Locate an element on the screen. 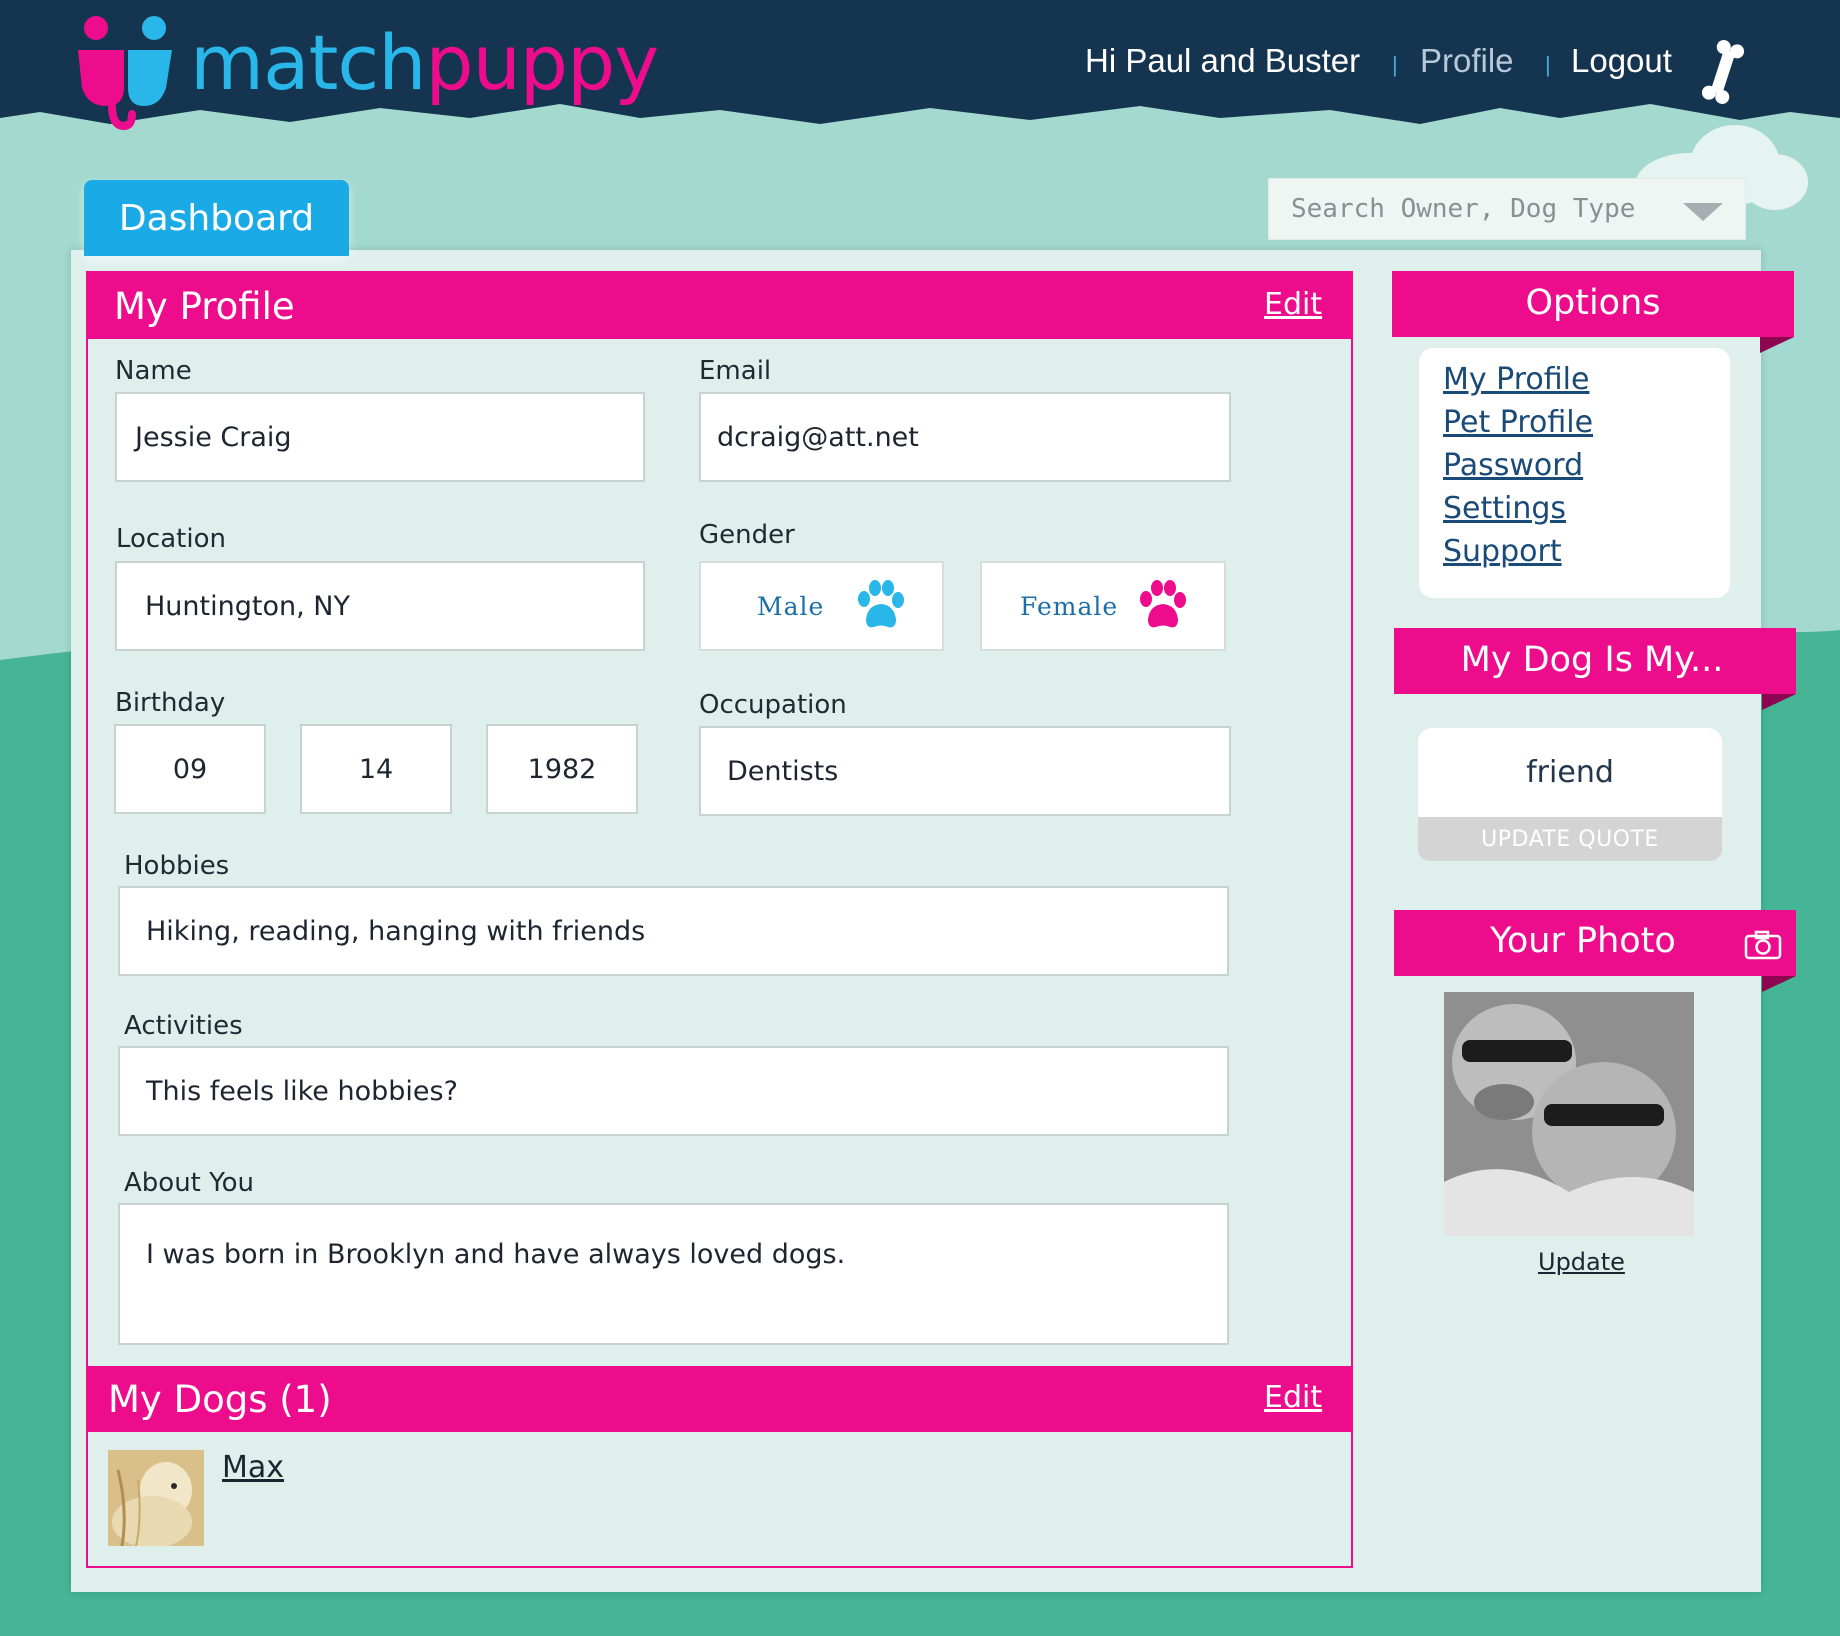  my-profile-edit-link: Edit is located at coordinates (1293, 304).